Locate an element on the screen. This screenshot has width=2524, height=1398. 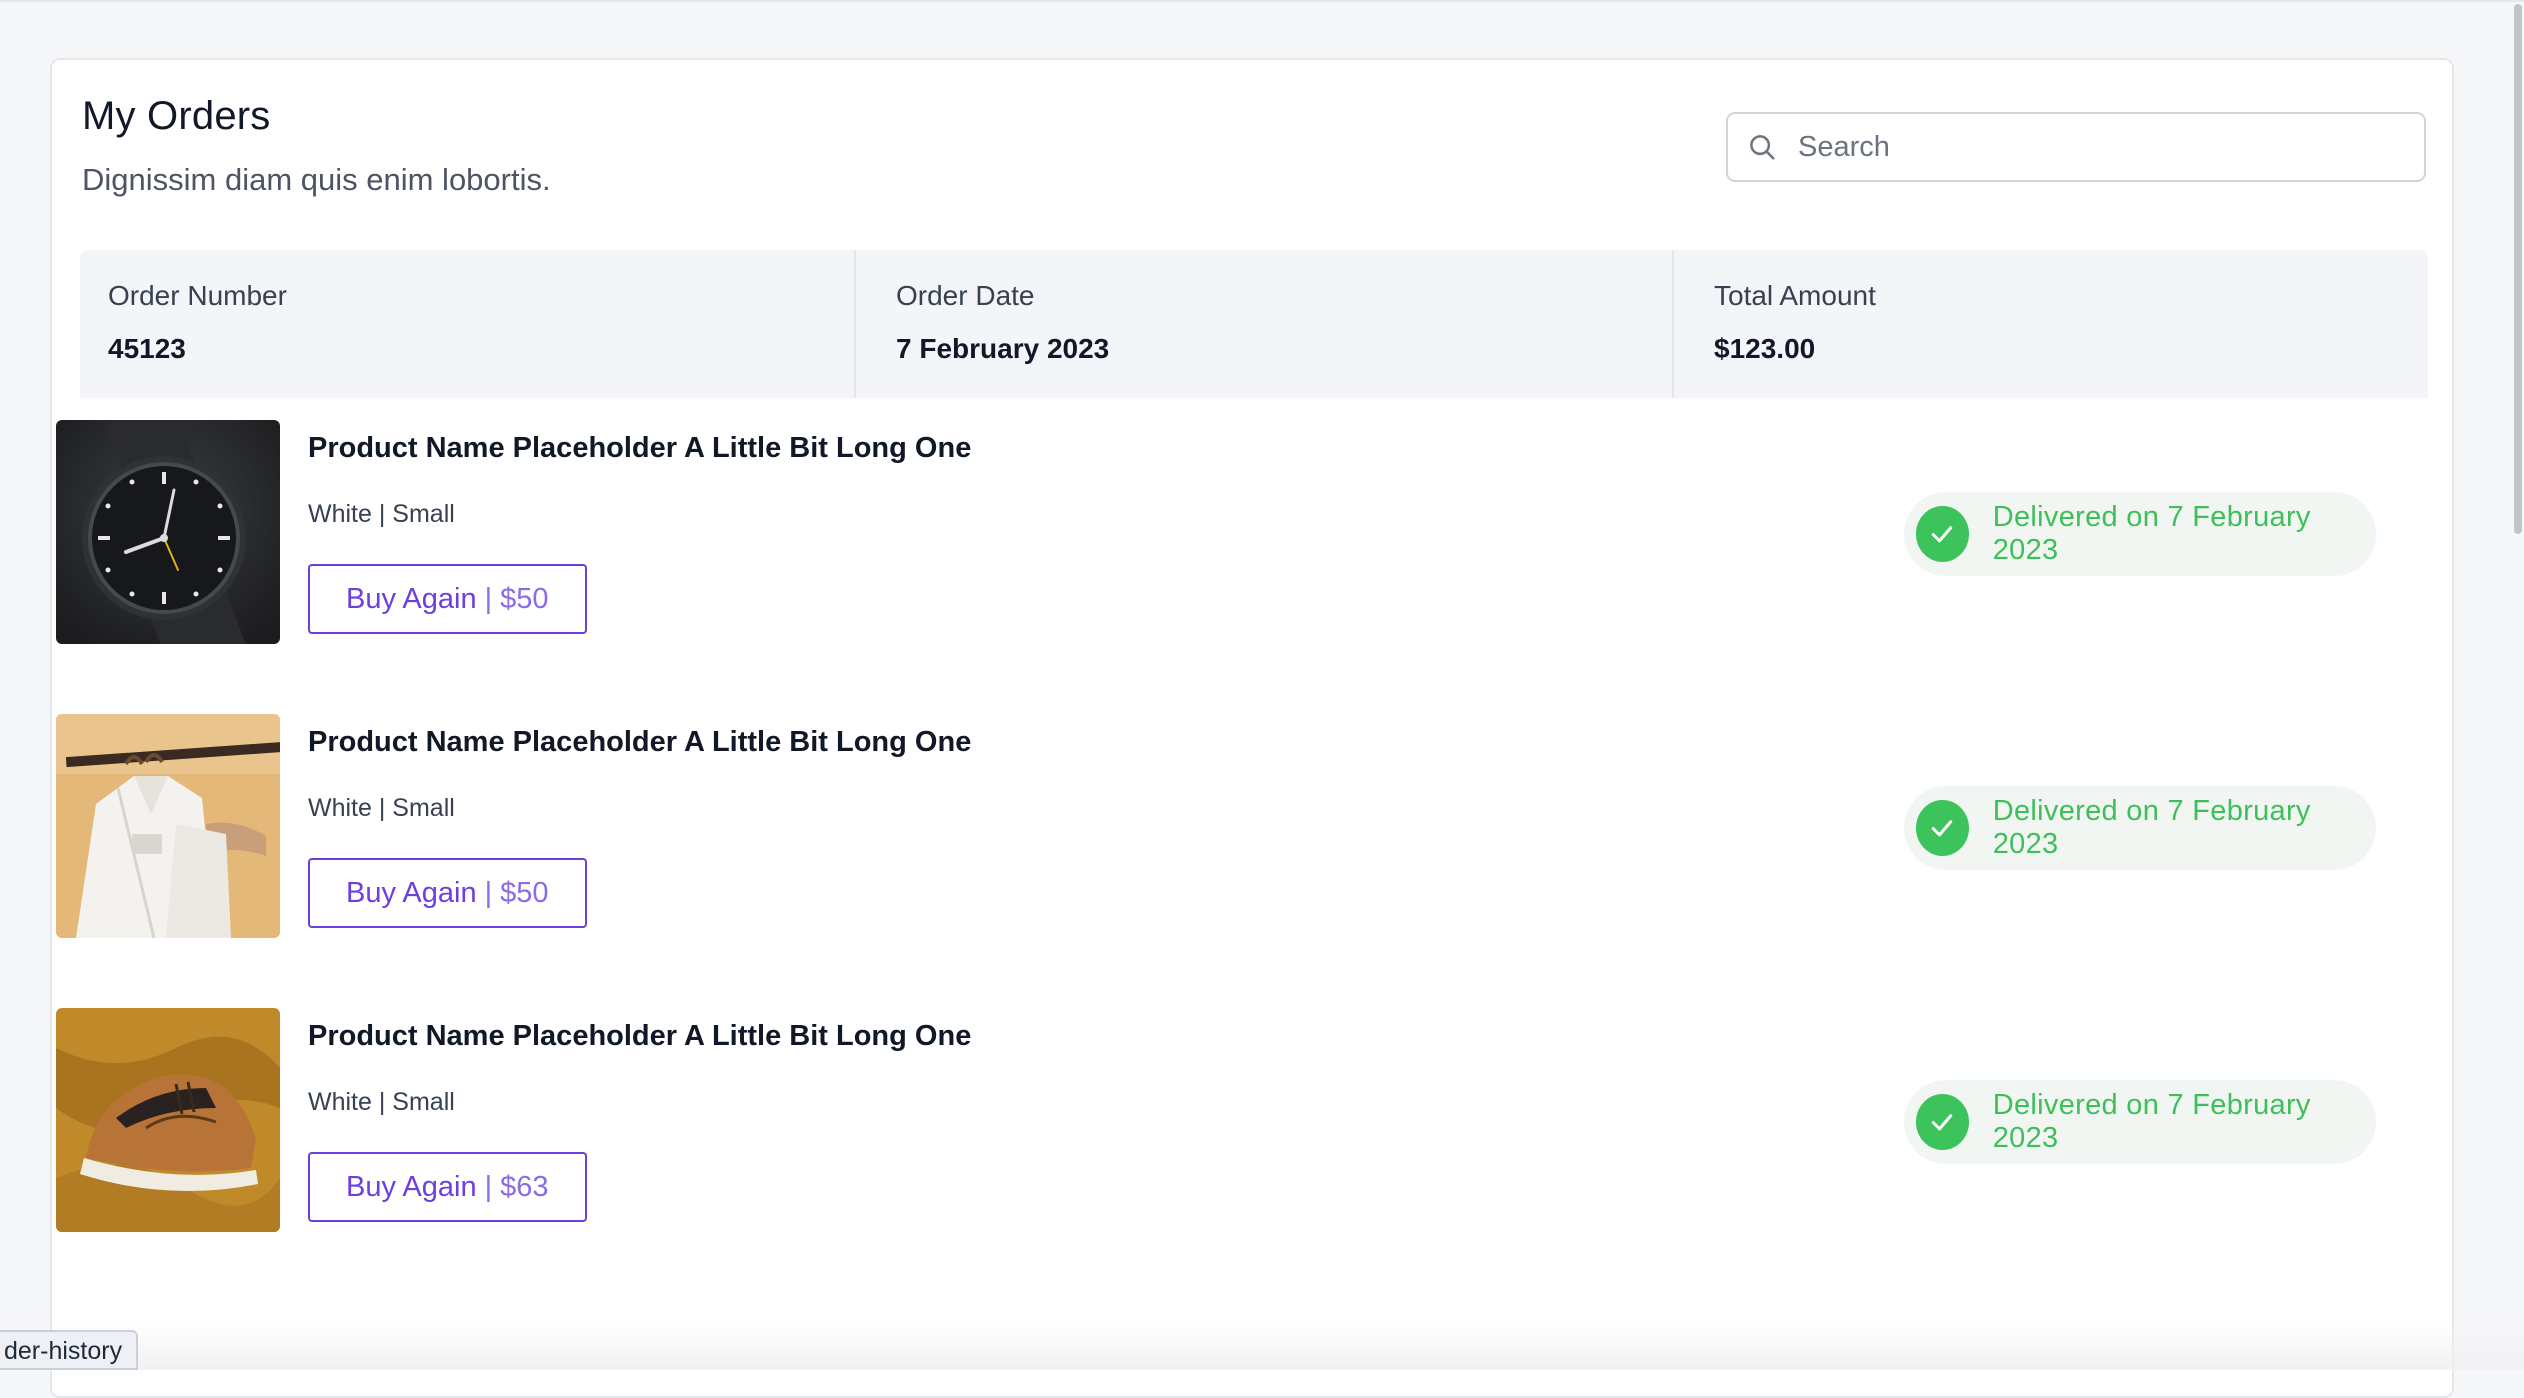
order-date-cell: Order Date 7 February 2023 is located at coordinates (1263, 324).